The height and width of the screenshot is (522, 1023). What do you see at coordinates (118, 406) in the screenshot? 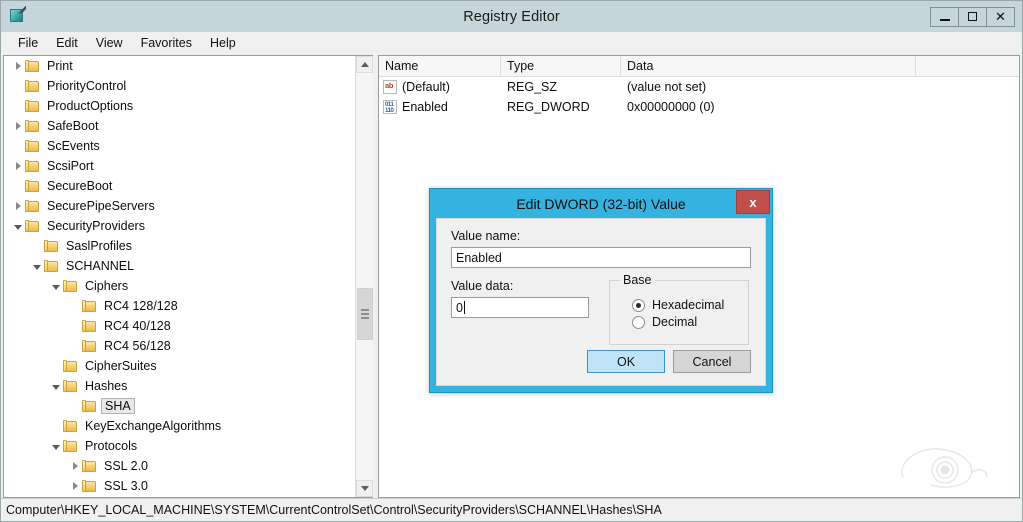
I see `tree-node-label: SHA` at bounding box center [118, 406].